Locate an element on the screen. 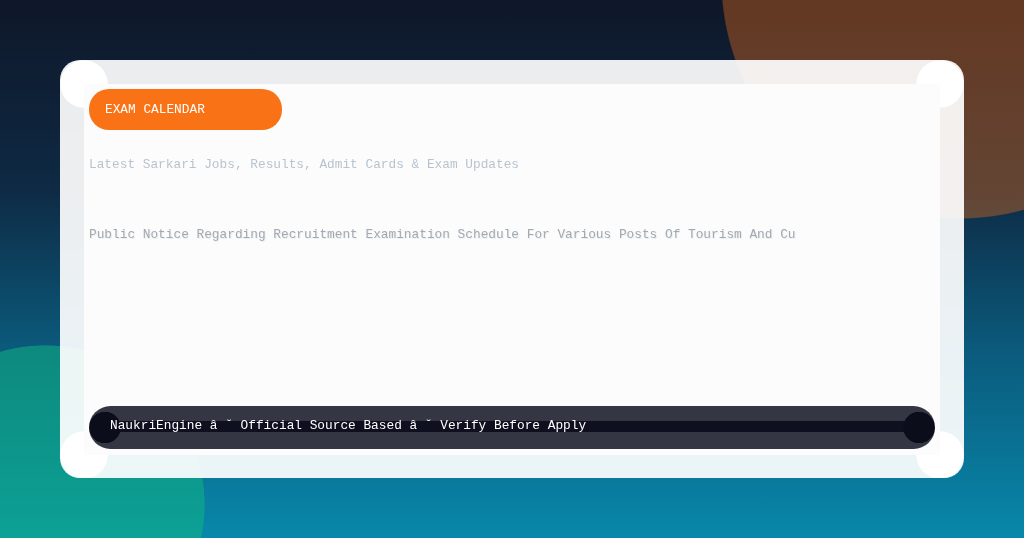 This screenshot has width=1024, height=538. footer-text: NaukriEngine â ˘ Official Source Based â ˘ Verify Before Apply is located at coordinates (348, 425).